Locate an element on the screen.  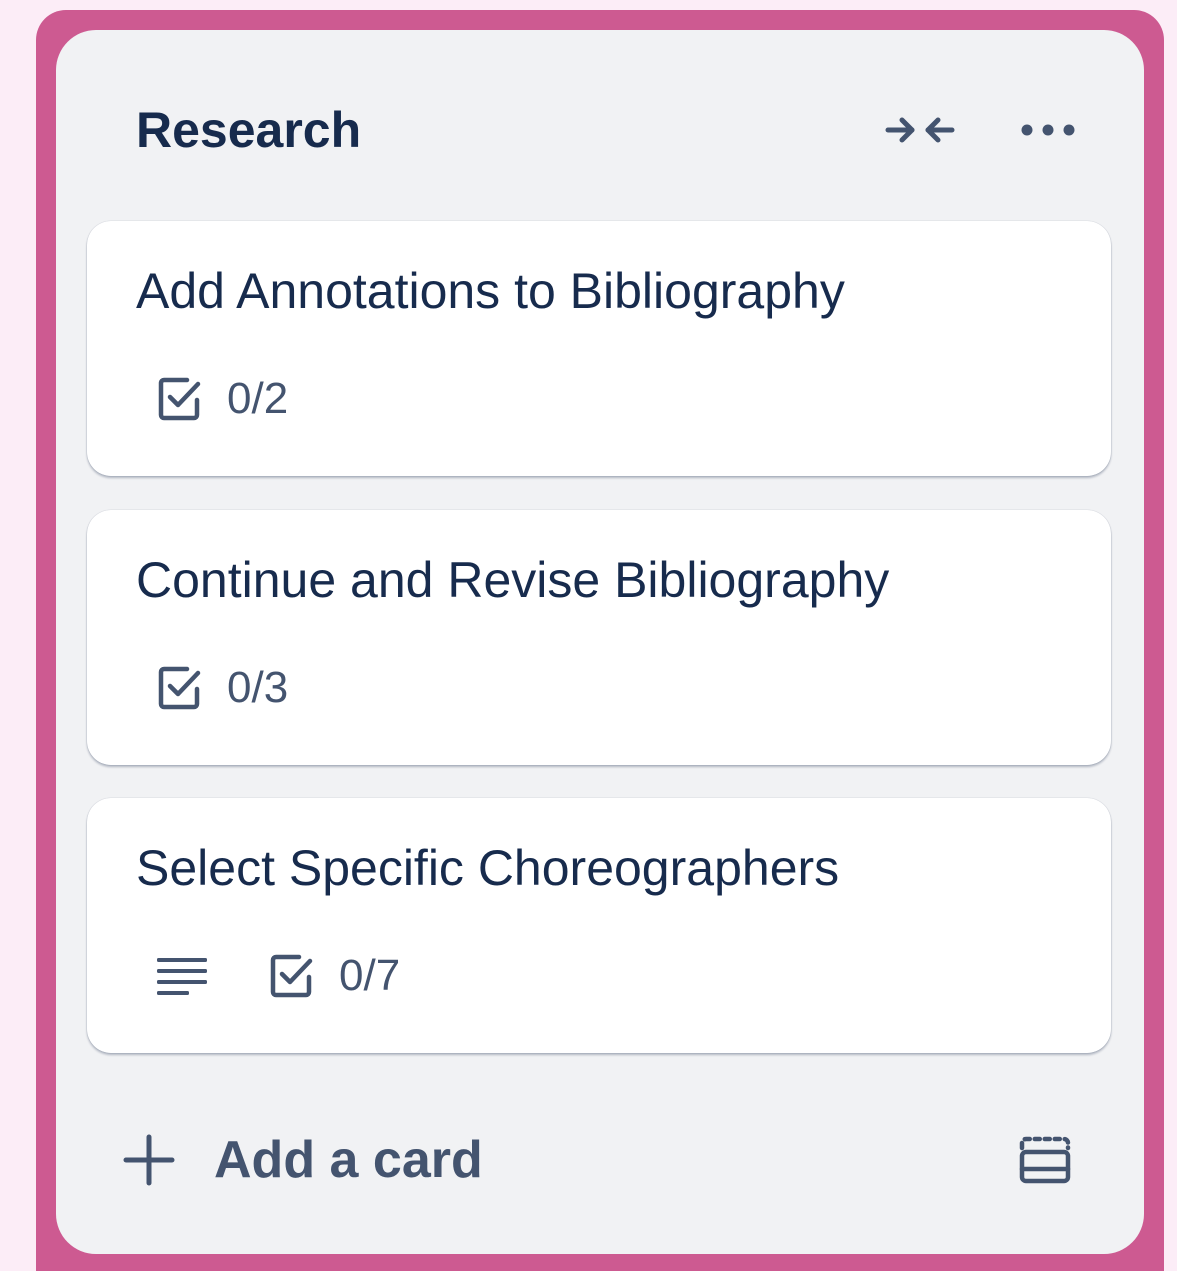
card-title: Continue and Revise Bibliography is located at coordinates (513, 580).